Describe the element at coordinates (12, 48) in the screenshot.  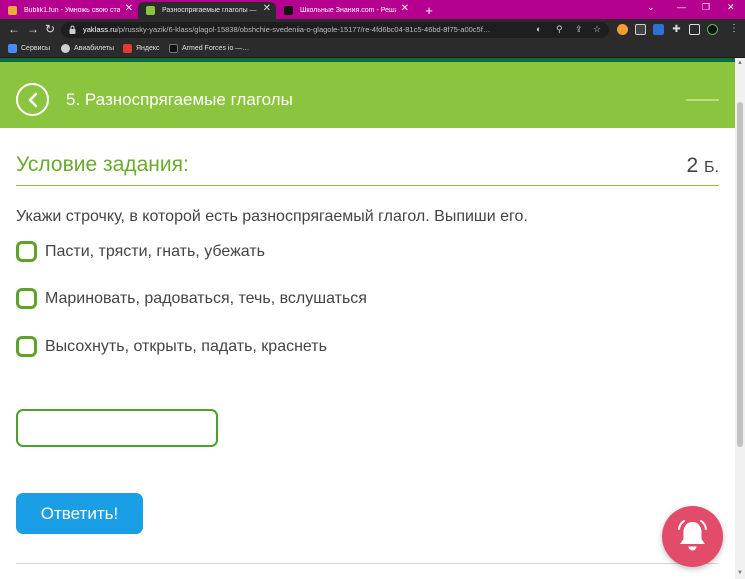
I see `apps-grid-icon` at that location.